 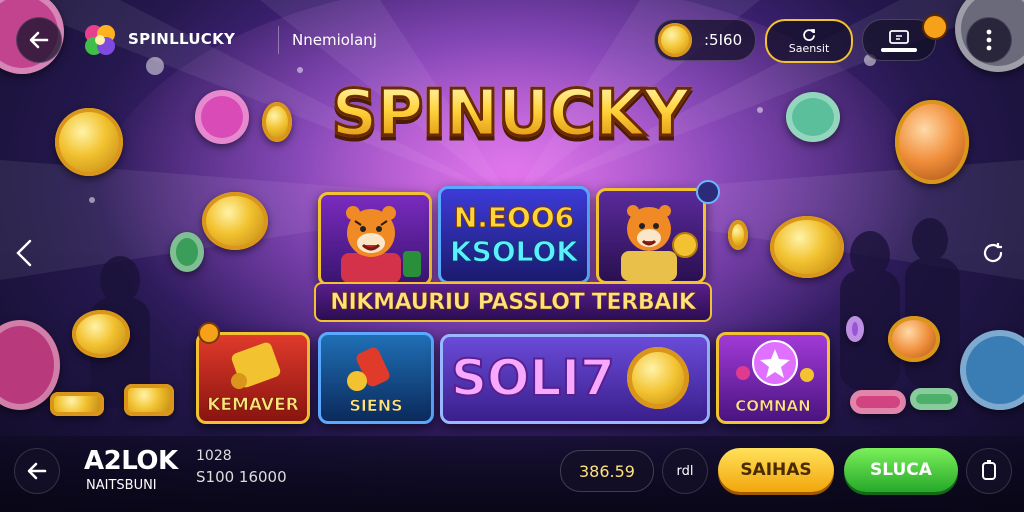 I want to click on carousel-prev-button, so click(x=24, y=255).